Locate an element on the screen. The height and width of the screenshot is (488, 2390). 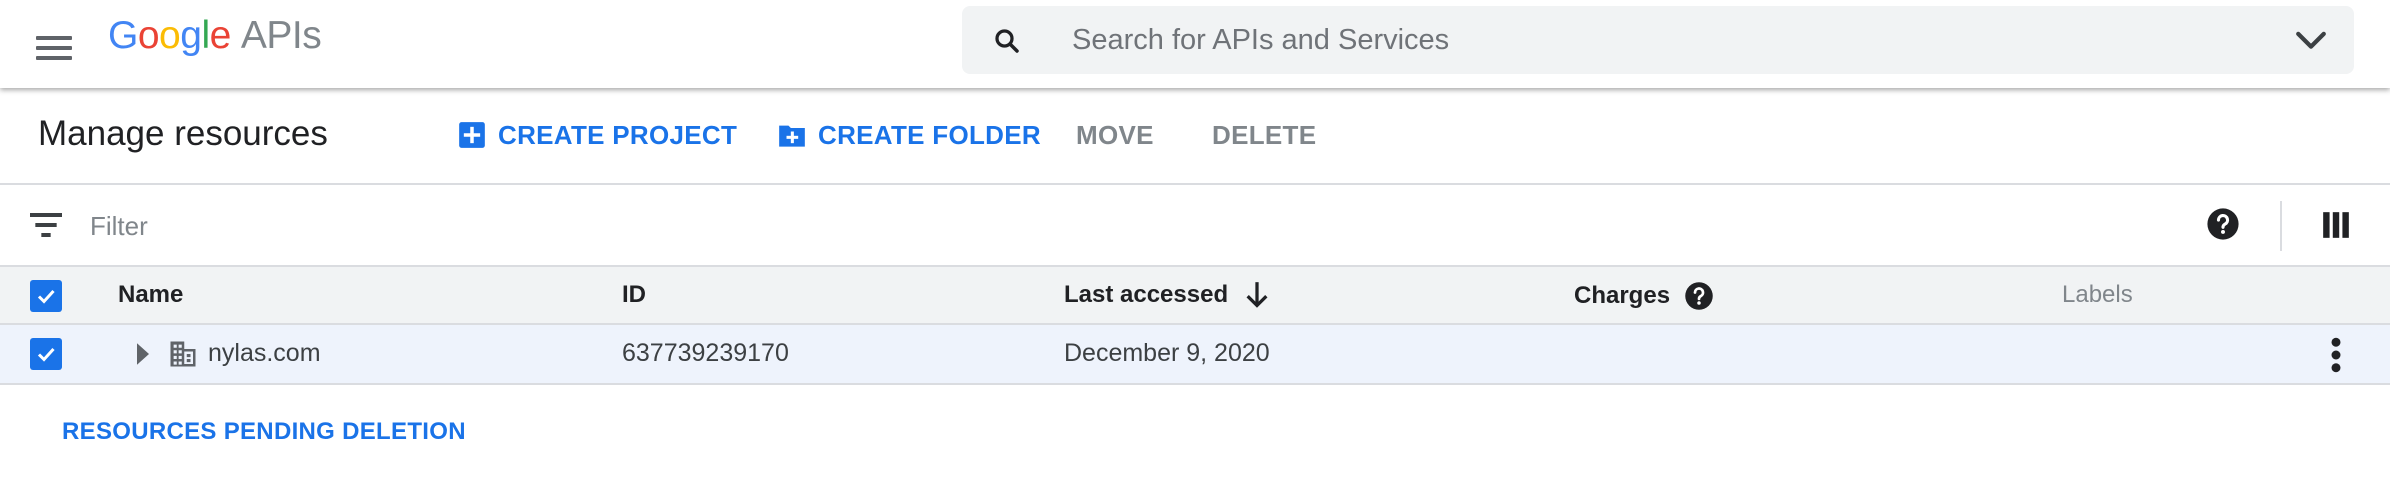
column-header-charges: Charges is located at coordinates (1644, 296).